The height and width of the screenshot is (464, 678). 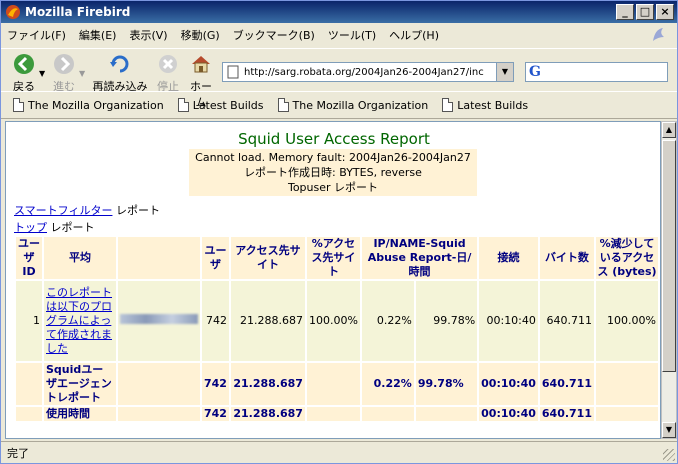 What do you see at coordinates (333, 187) in the screenshot?
I see `info-line-3: Topuser レポート` at bounding box center [333, 187].